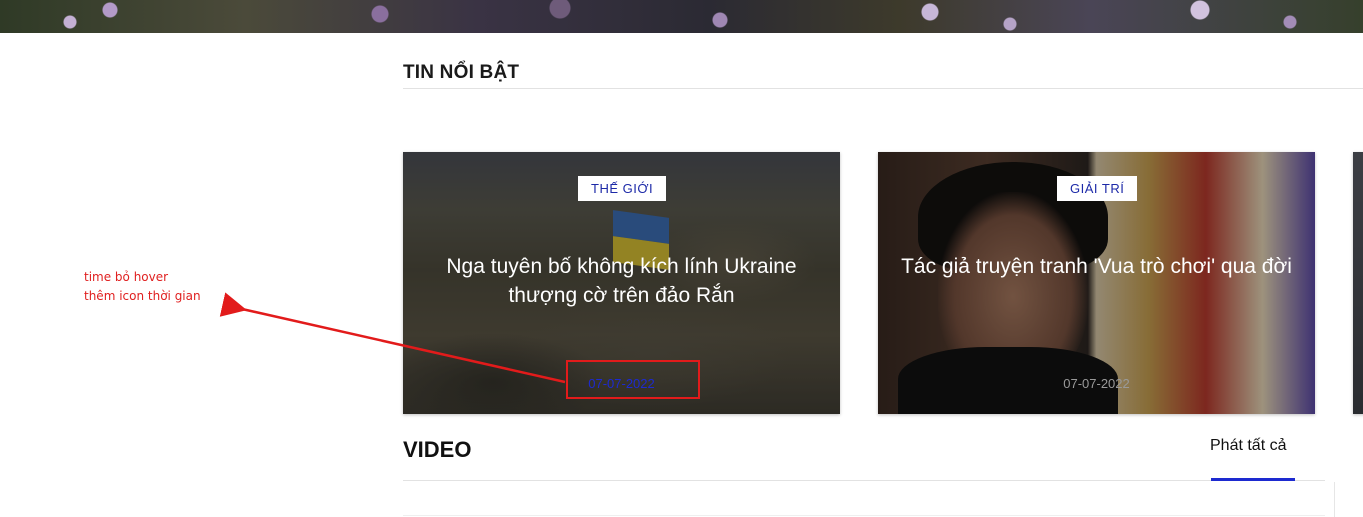 Image resolution: width=1363 pixels, height=517 pixels. What do you see at coordinates (681, 16) in the screenshot?
I see `top-banner-image` at bounding box center [681, 16].